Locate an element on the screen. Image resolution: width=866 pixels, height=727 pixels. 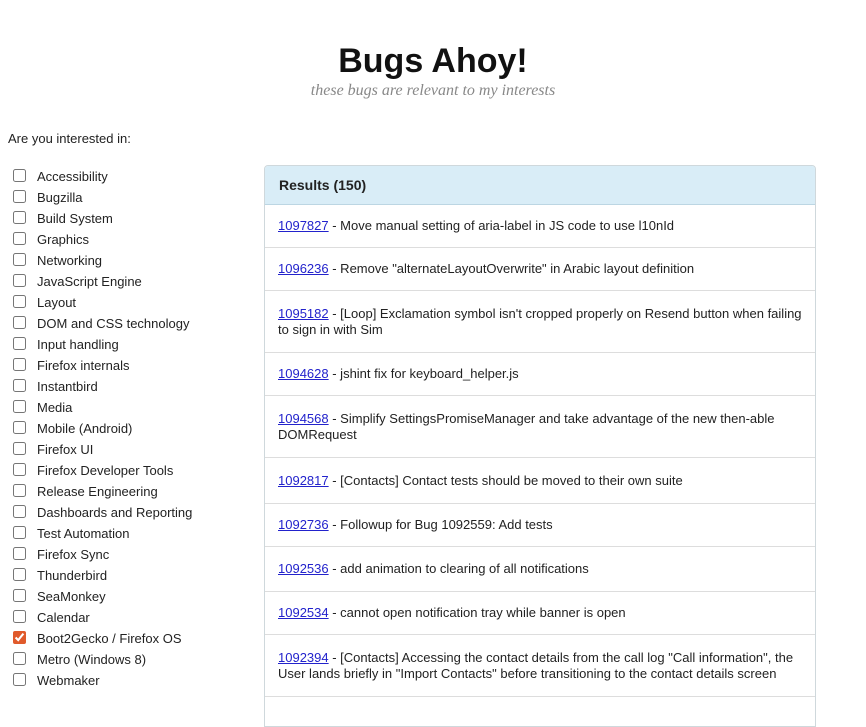
topic-label: Instantbird is located at coordinates (67, 386).